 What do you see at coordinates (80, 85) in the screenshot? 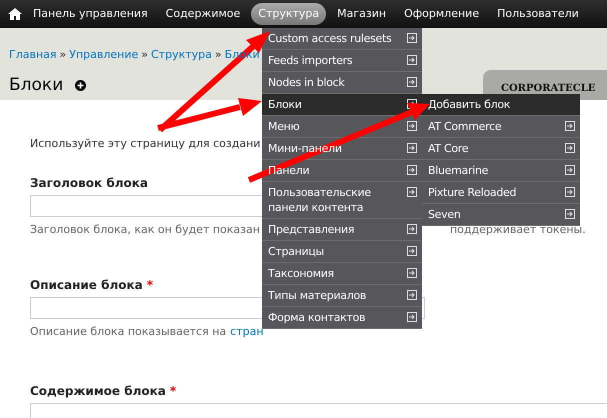
I see `plus-icon` at bounding box center [80, 85].